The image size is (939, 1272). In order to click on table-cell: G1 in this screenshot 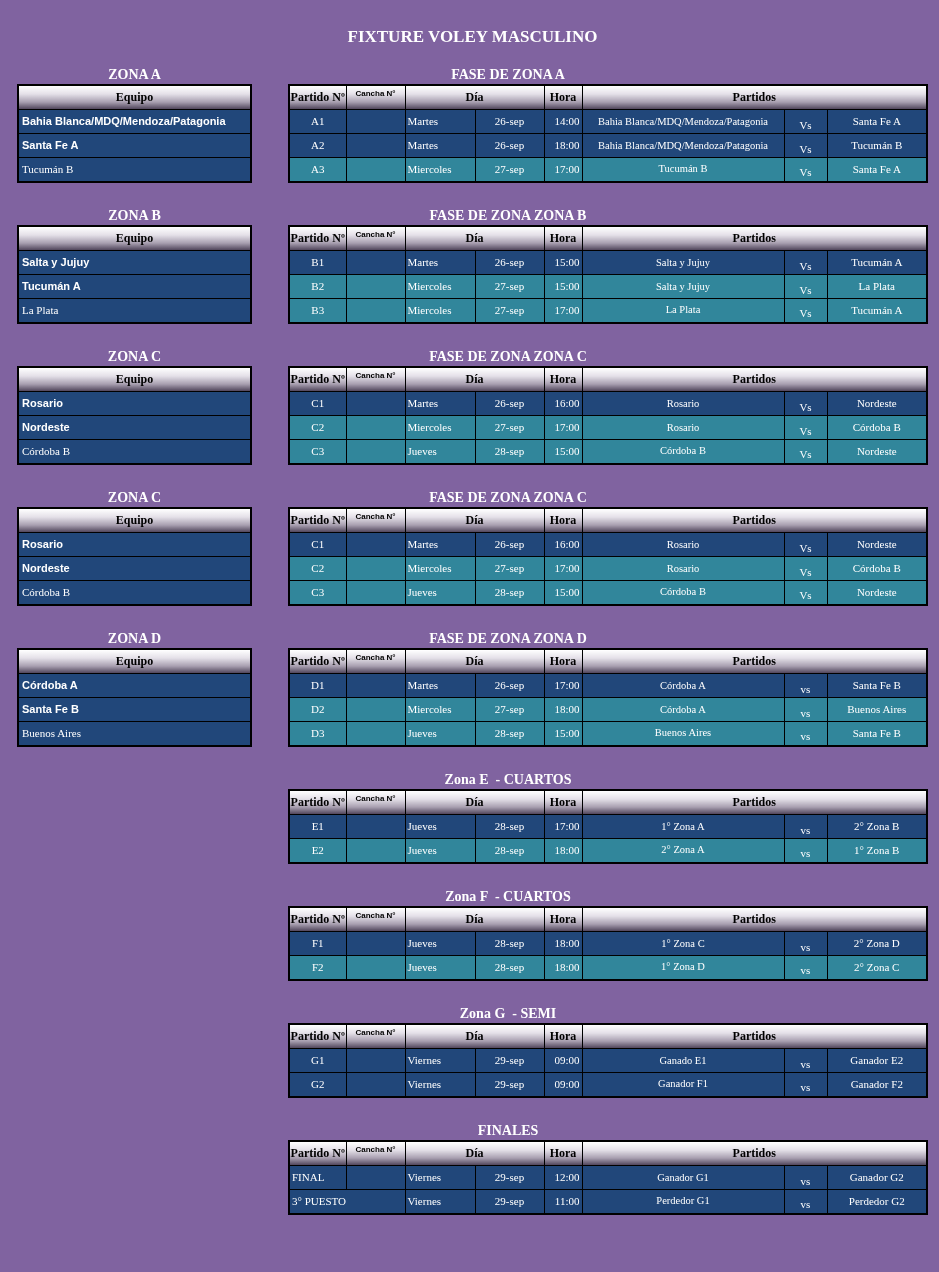, I will do `click(317, 1060)`.